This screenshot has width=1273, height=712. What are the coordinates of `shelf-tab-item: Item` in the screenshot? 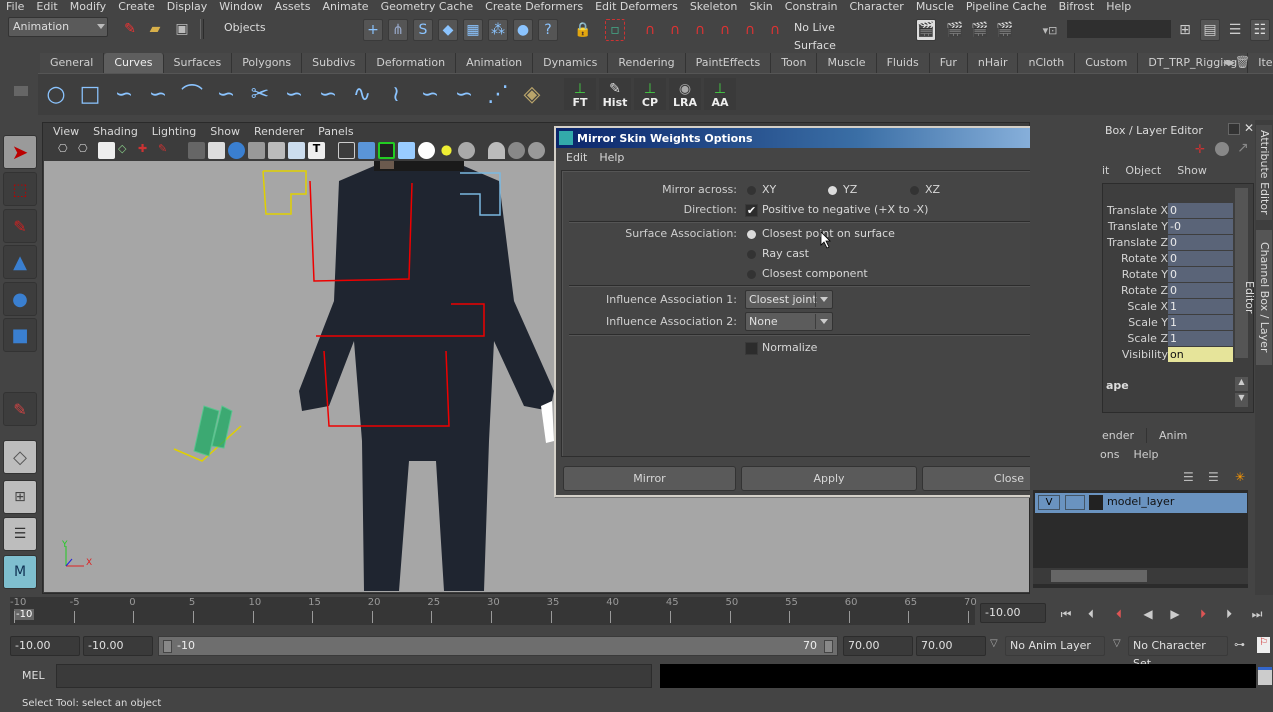 It's located at (1260, 63).